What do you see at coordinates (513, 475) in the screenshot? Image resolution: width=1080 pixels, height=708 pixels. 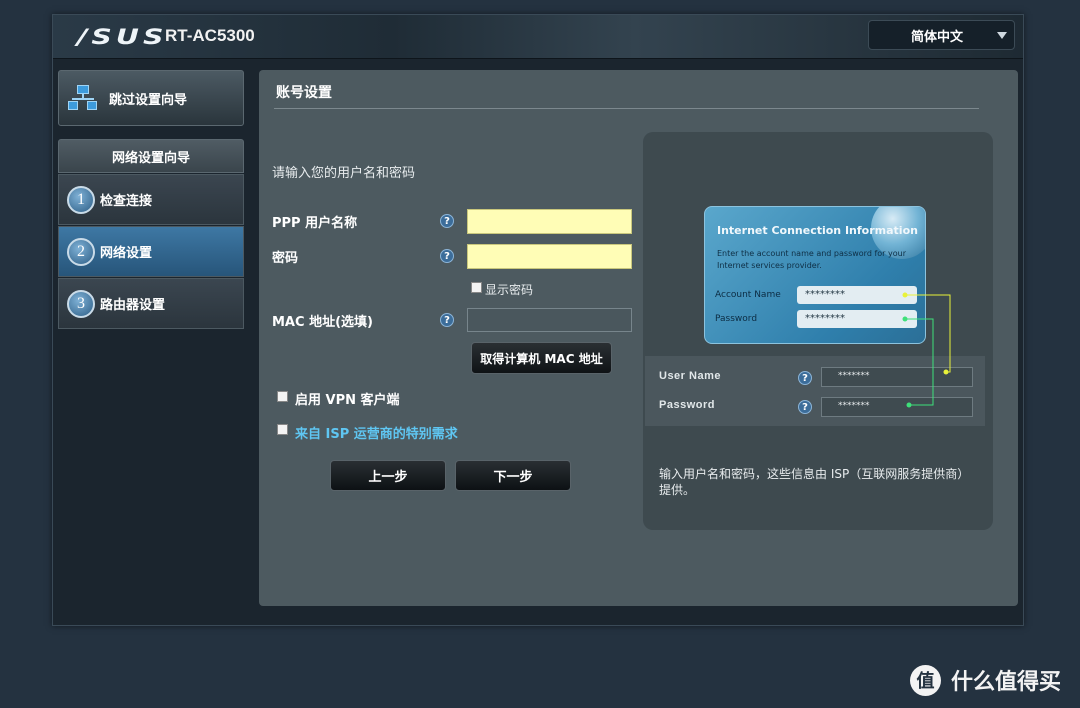 I see `next-button: 下一步` at bounding box center [513, 475].